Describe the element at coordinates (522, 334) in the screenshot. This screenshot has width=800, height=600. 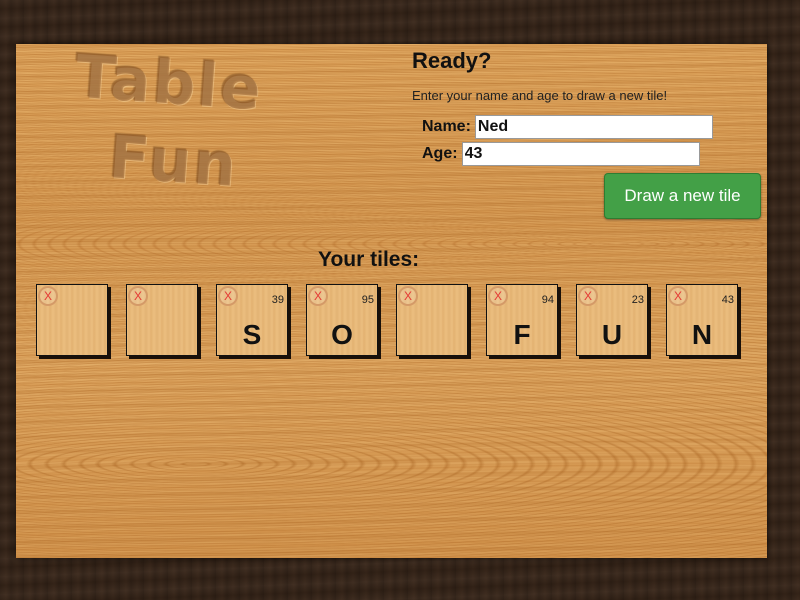
I see `tile-letter: F` at that location.